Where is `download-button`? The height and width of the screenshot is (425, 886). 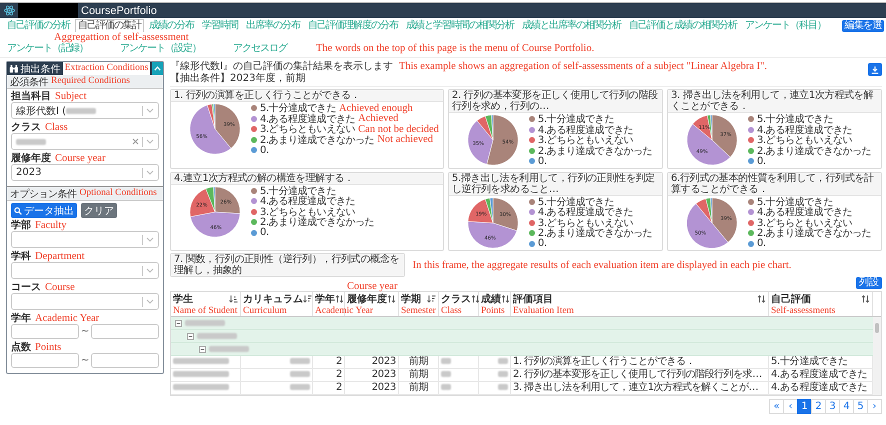 download-button is located at coordinates (875, 69).